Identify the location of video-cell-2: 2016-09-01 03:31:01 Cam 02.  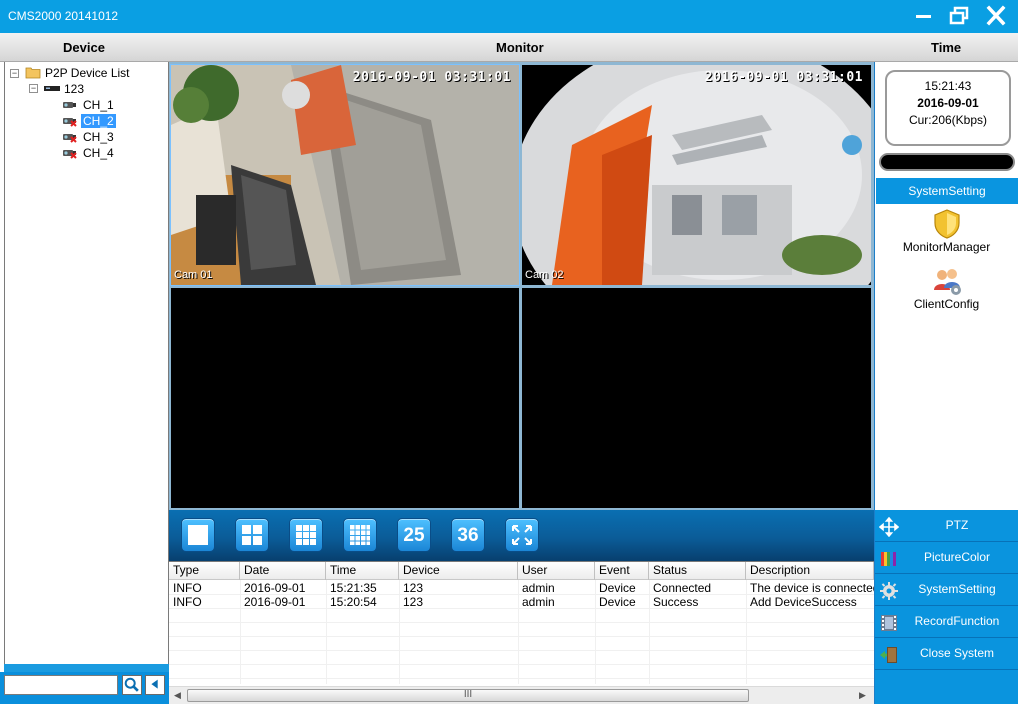
(696, 175).